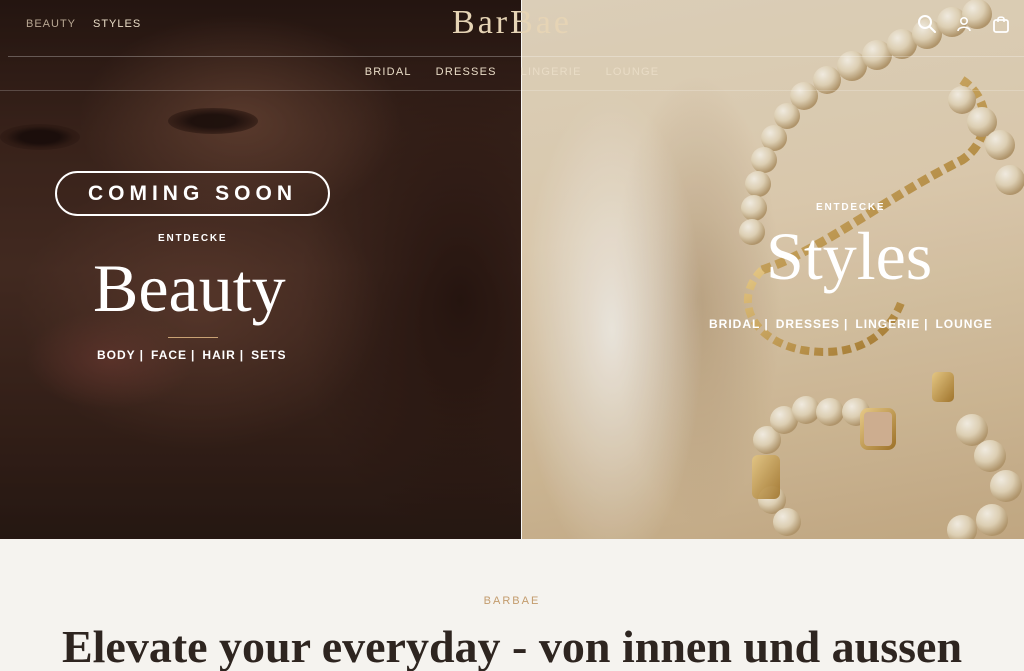 Image resolution: width=1024 pixels, height=671 pixels. What do you see at coordinates (193, 238) in the screenshot?
I see `beauty-eyebrow: ENTDECKE` at bounding box center [193, 238].